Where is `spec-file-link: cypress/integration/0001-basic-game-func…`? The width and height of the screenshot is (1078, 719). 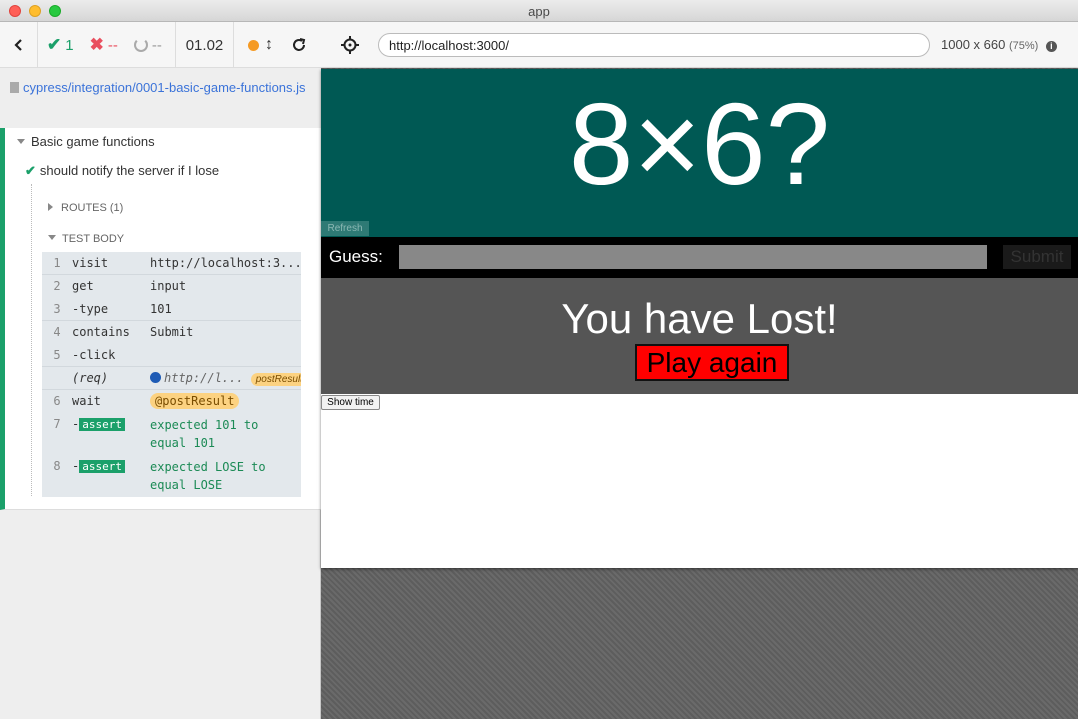
spec-file-link: cypress/integration/0001-basic-game-func… is located at coordinates (160, 98).